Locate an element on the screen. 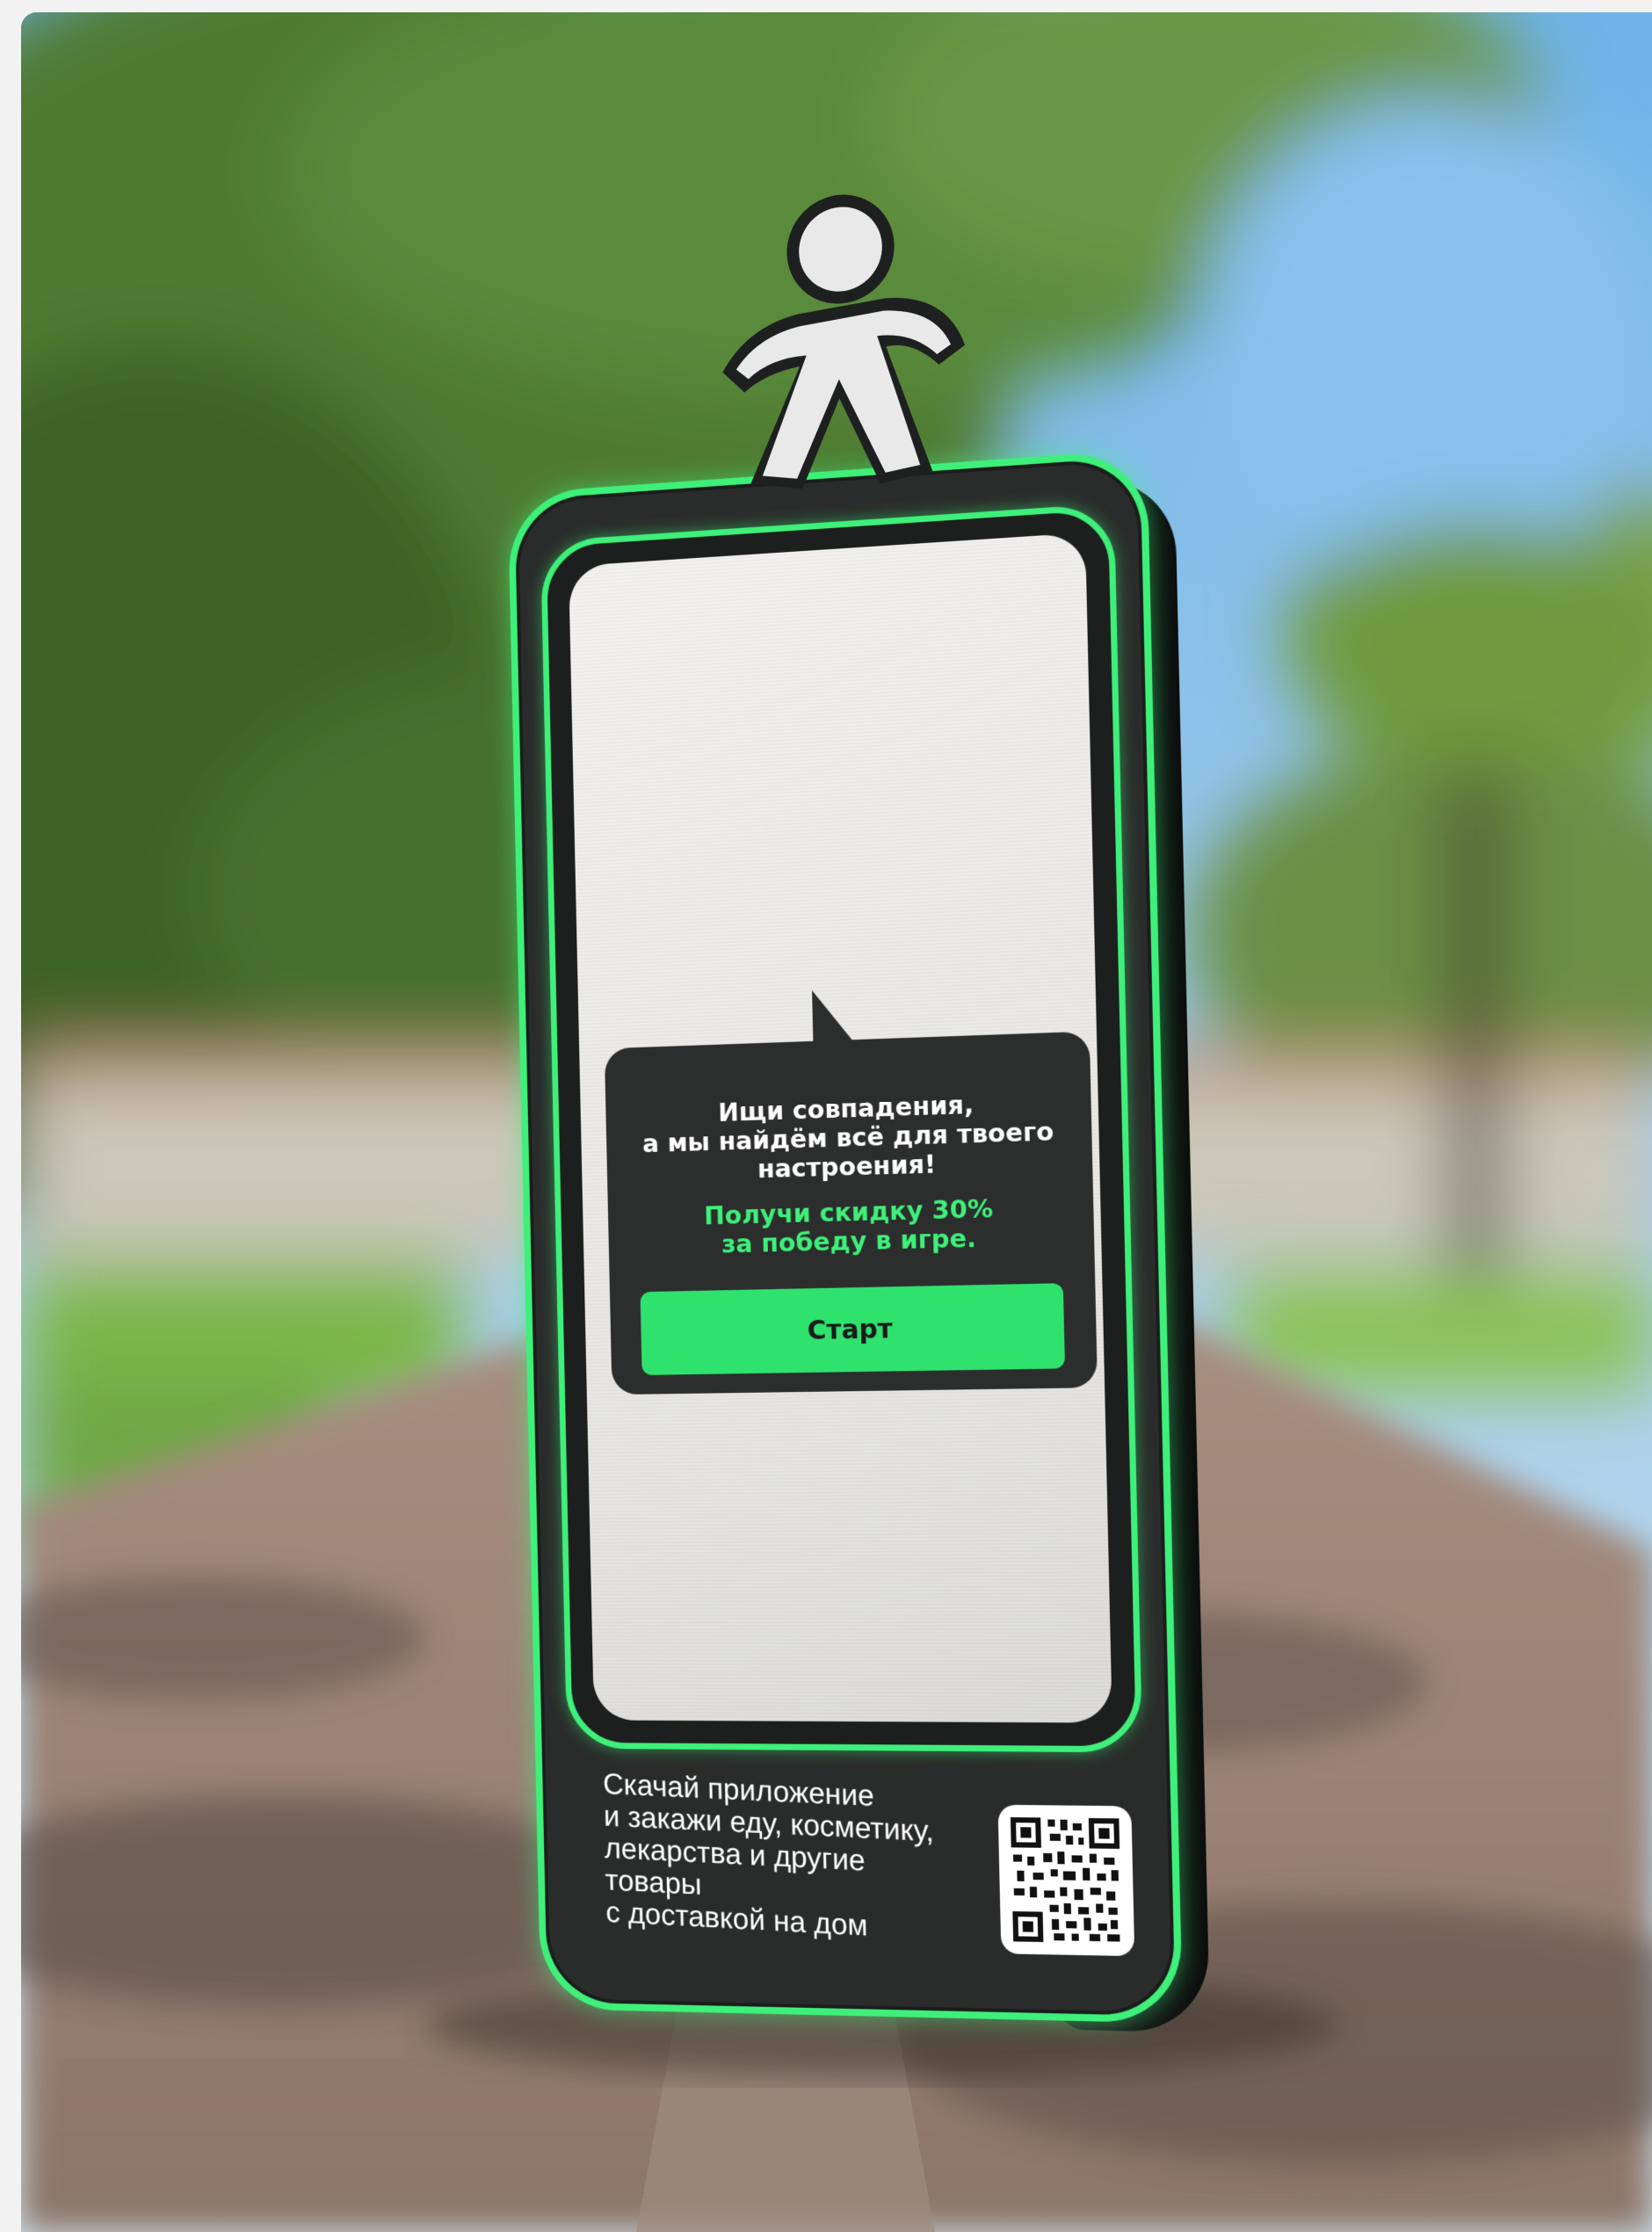 This screenshot has width=1652, height=2232. discount-promo: Получи скидку 30% за победу в игре. is located at coordinates (849, 1226).